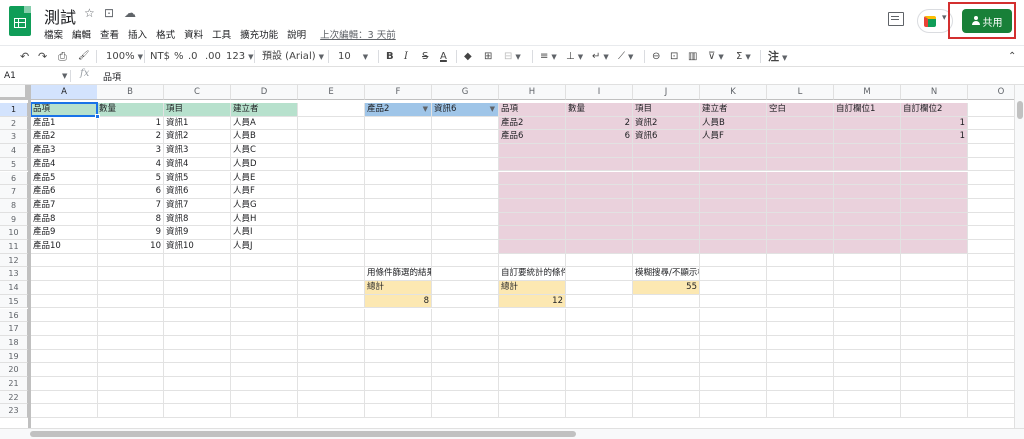  I want to click on column-header-e: E, so click(331, 92).